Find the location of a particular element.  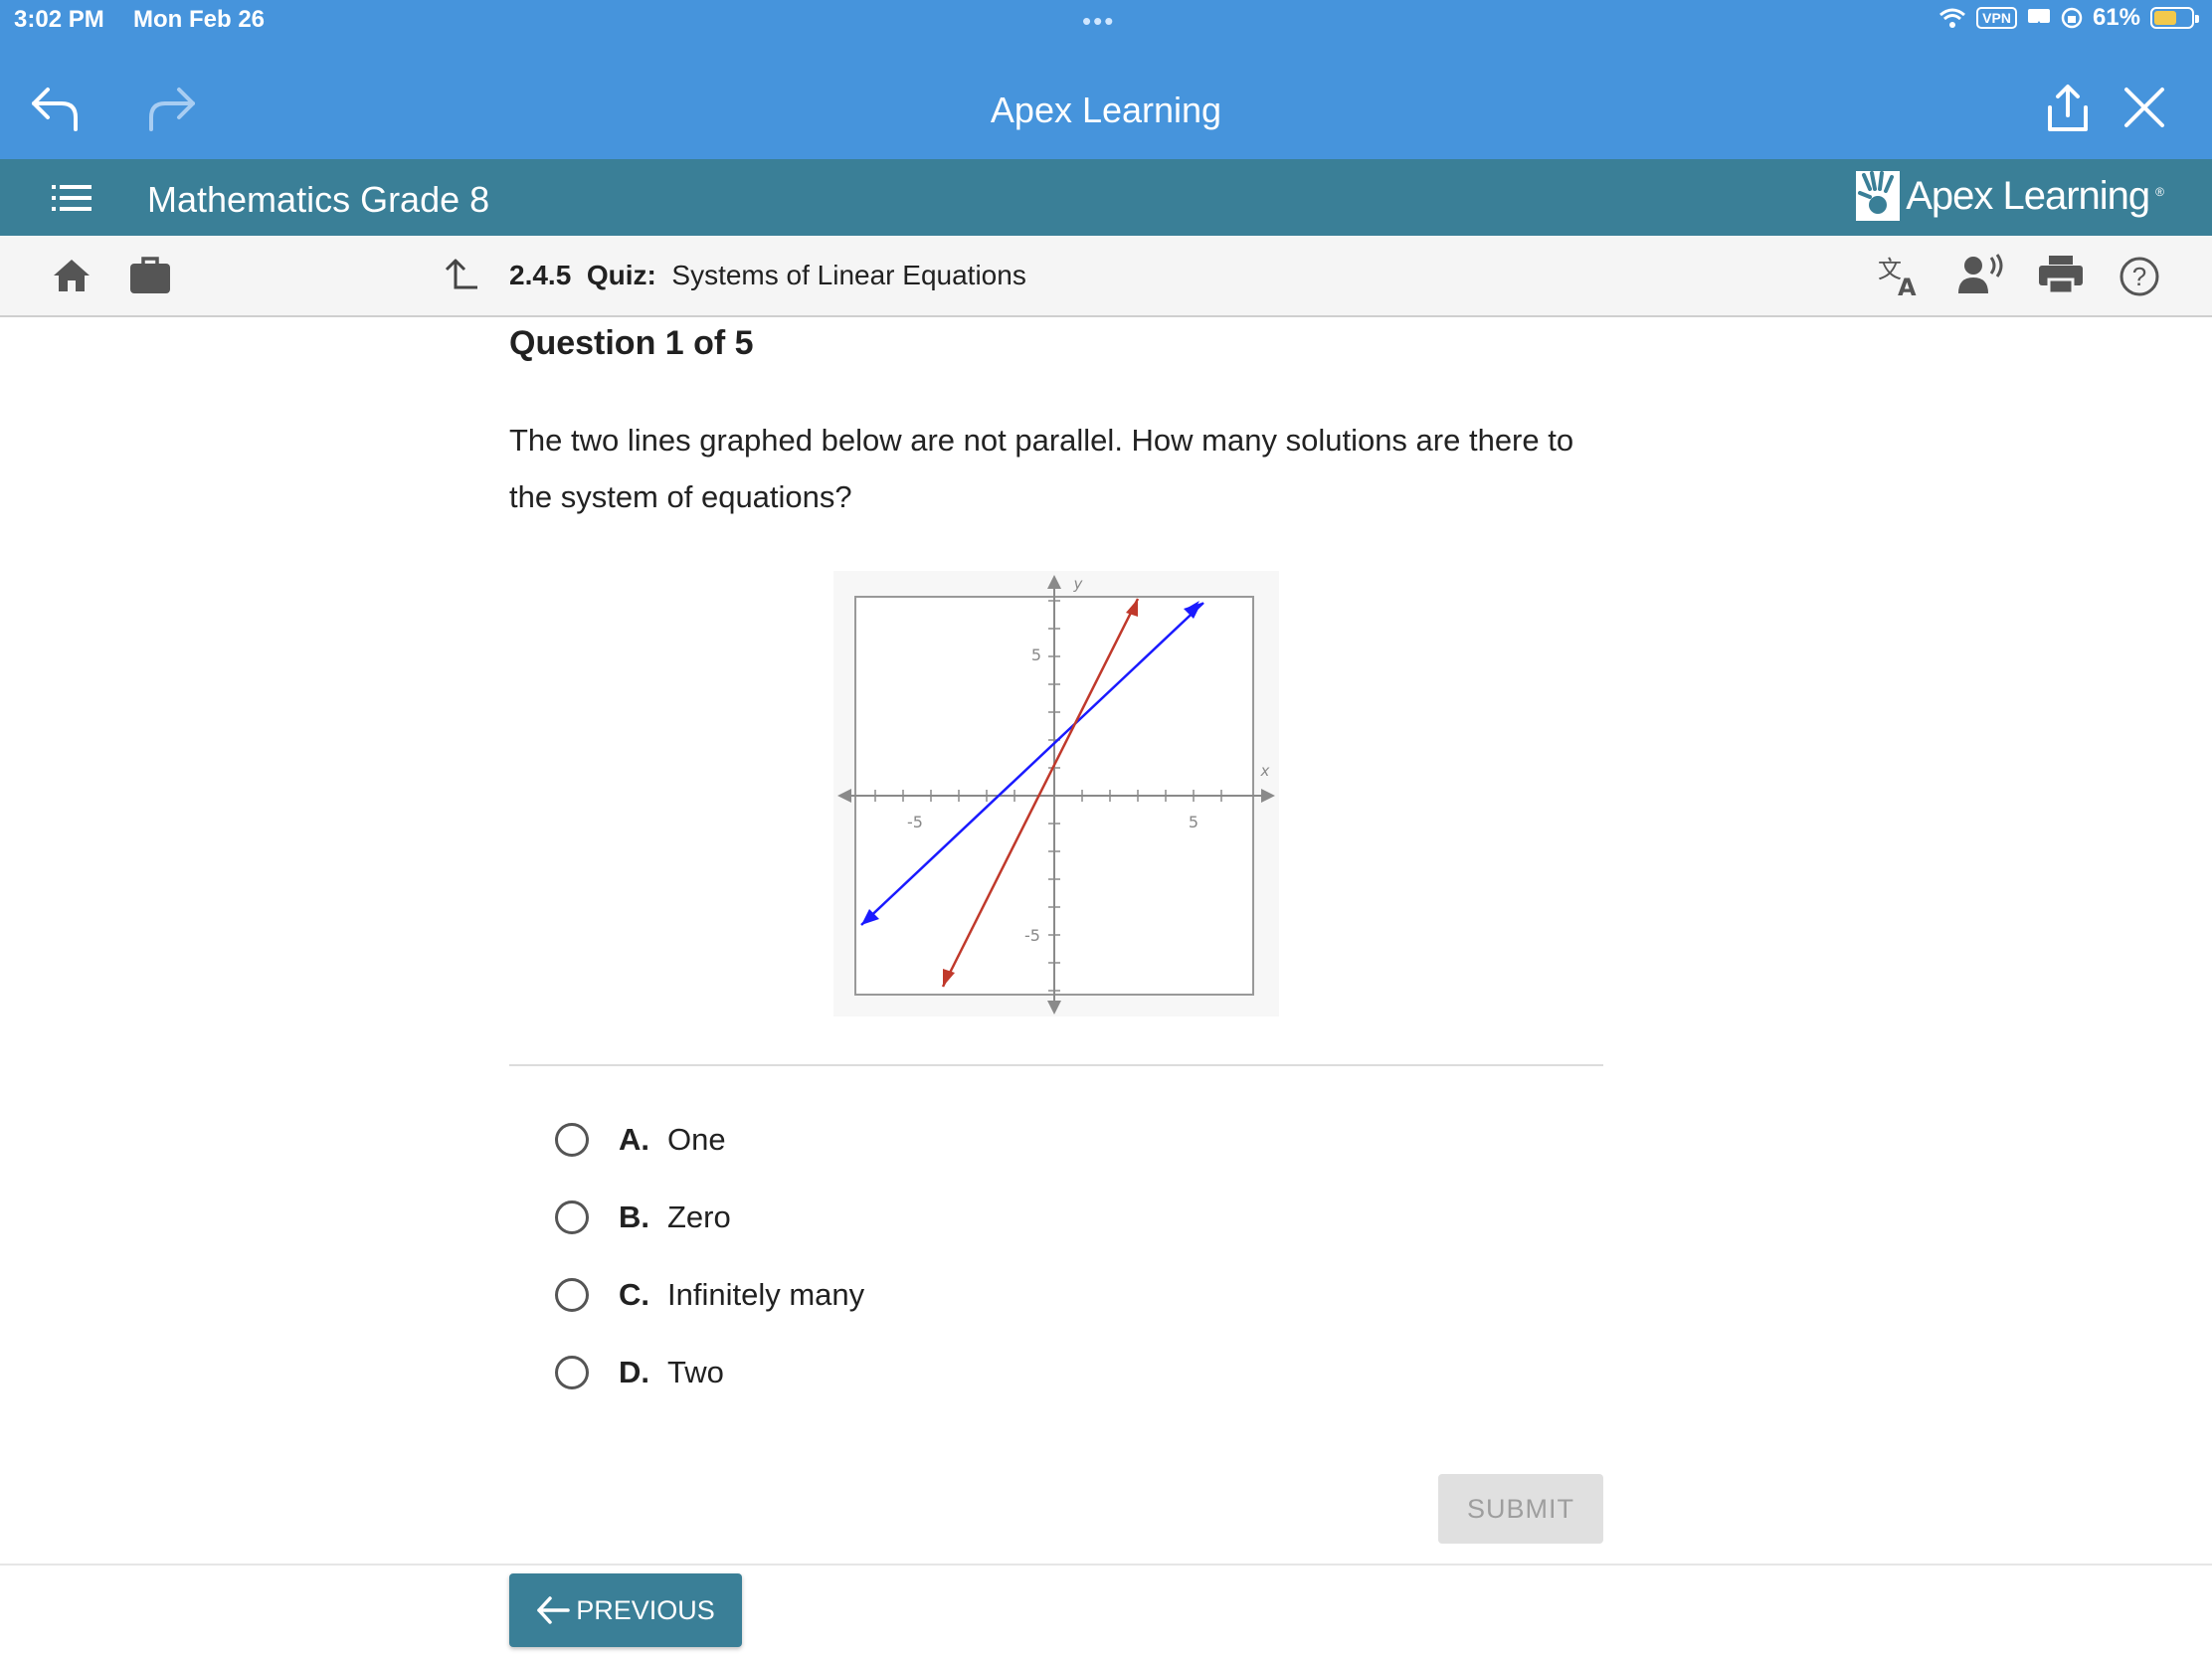

choice-letter: D. is located at coordinates (634, 1372).